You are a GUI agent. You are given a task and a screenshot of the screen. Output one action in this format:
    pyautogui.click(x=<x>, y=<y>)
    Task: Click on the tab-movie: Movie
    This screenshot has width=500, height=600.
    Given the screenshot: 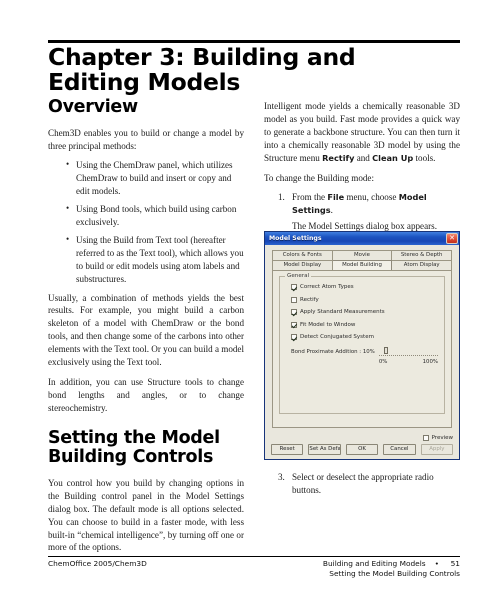 What is the action you would take?
    pyautogui.click(x=362, y=255)
    